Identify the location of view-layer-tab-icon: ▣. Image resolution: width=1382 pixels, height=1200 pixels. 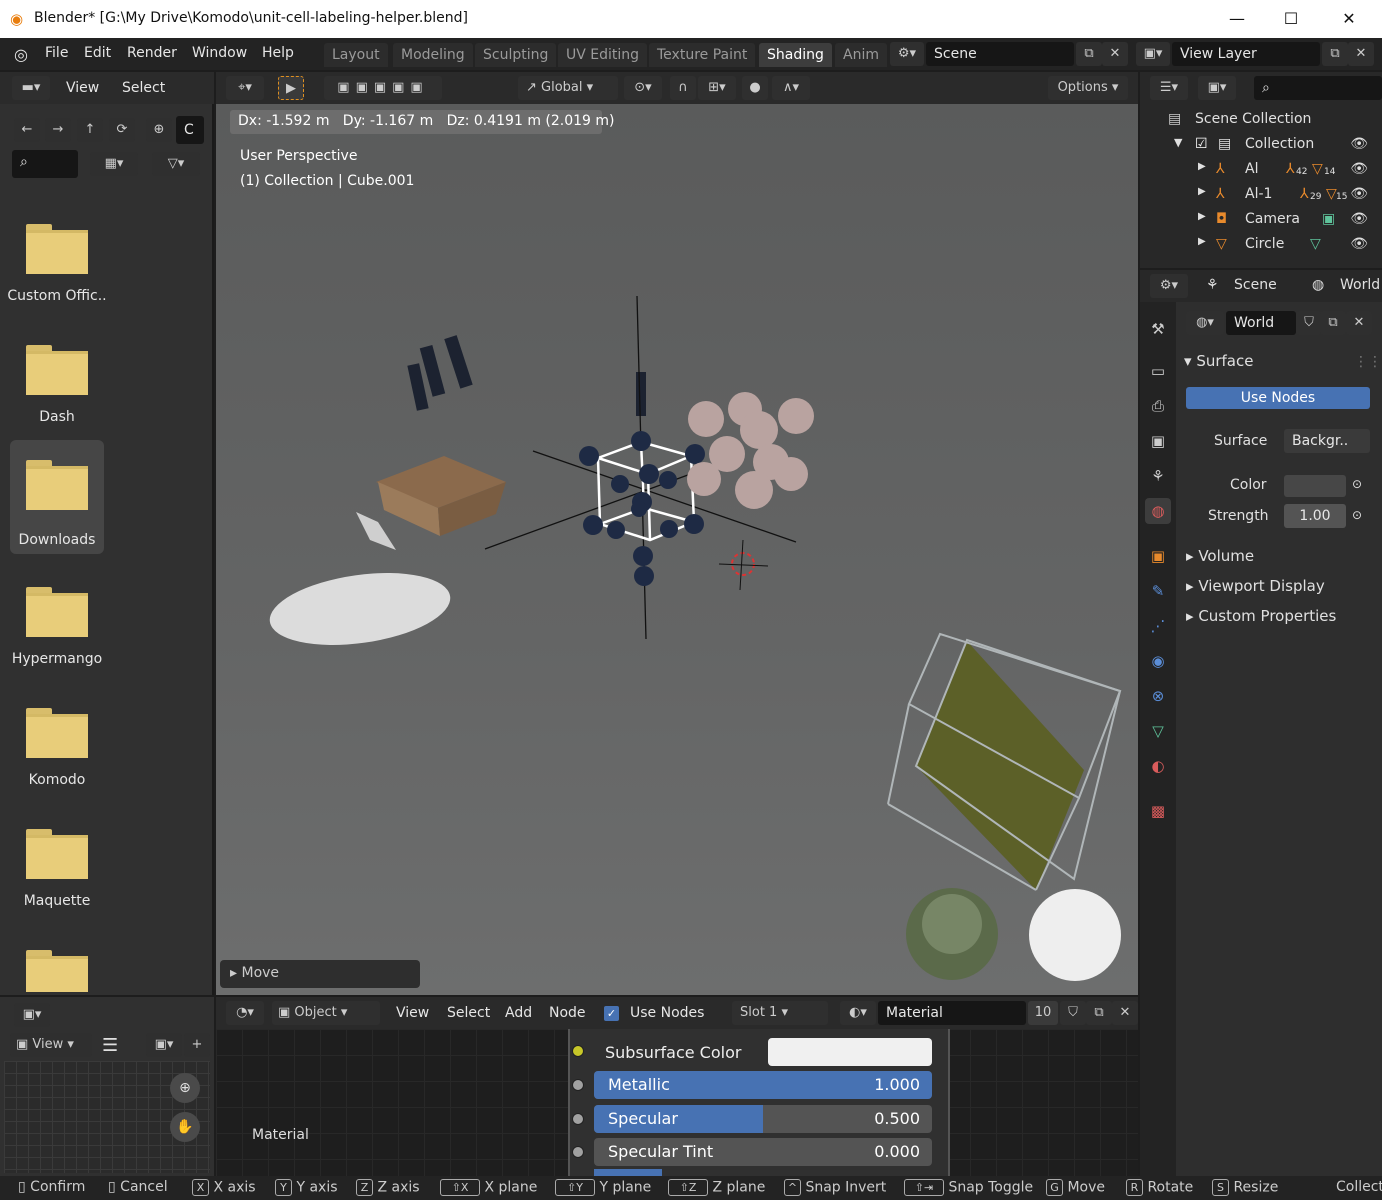
(1158, 441).